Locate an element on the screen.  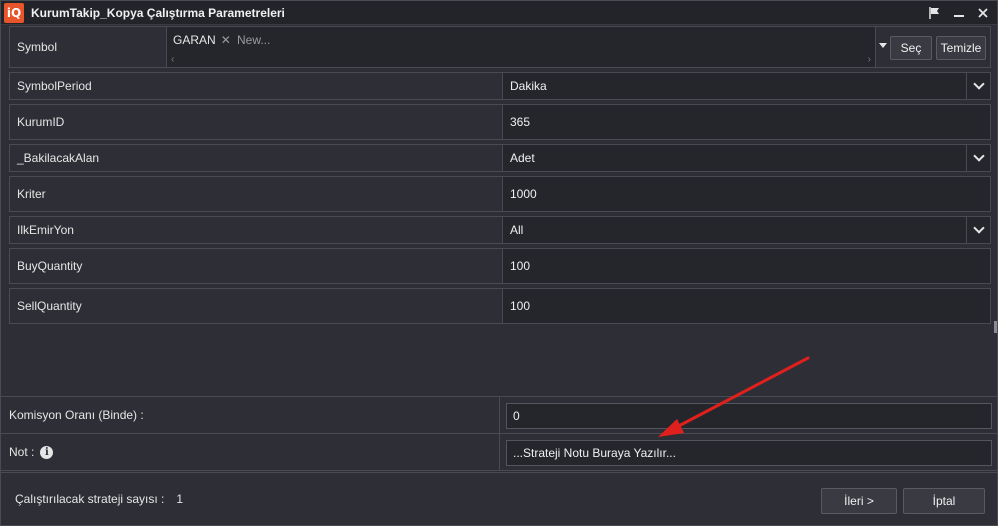
note-label-group: Not : i is located at coordinates (31, 452).